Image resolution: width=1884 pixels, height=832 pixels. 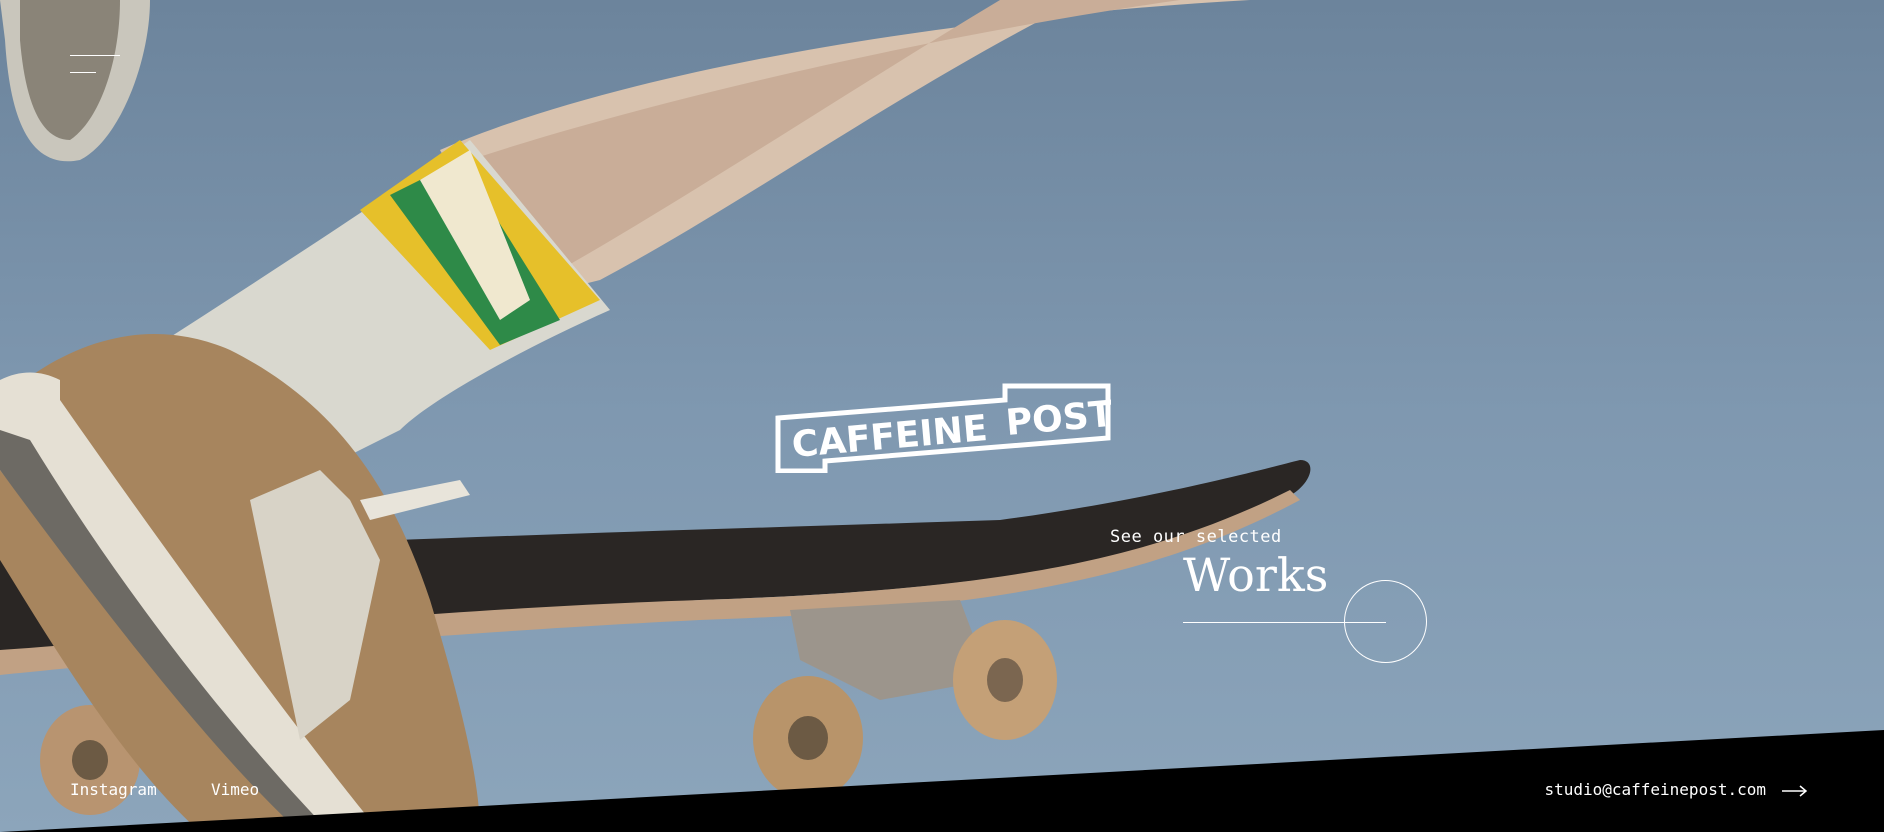 I want to click on cta-kicker: See our selected, so click(x=1196, y=537).